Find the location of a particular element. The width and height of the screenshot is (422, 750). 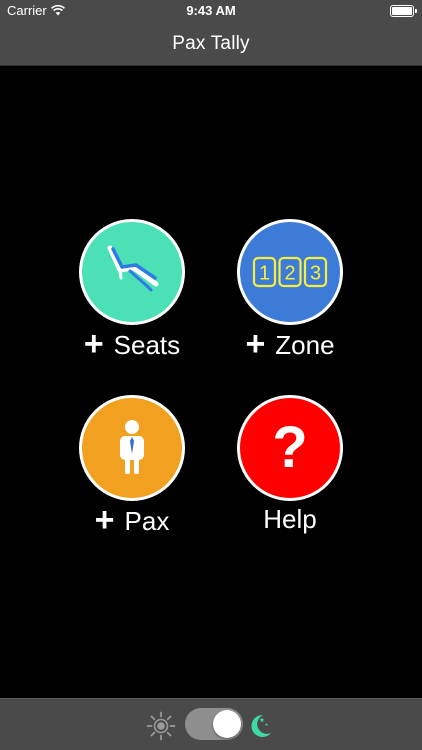

seats-label: Seats is located at coordinates (147, 344).